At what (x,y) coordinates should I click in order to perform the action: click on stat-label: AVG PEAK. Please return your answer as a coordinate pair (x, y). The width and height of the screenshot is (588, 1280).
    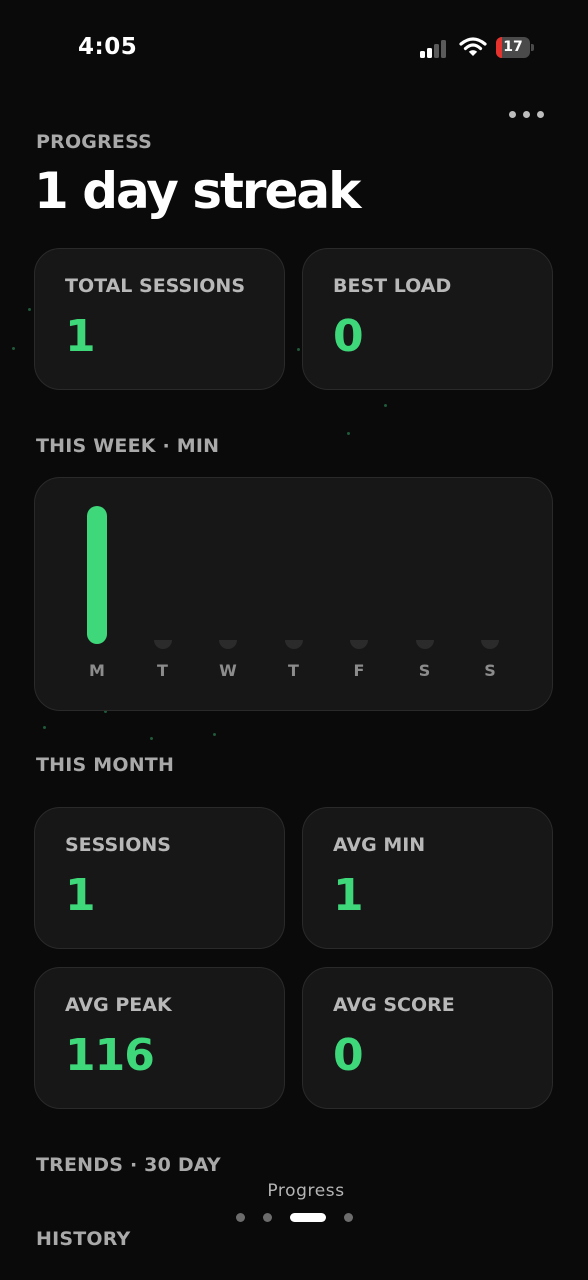
    Looking at the image, I should click on (118, 1005).